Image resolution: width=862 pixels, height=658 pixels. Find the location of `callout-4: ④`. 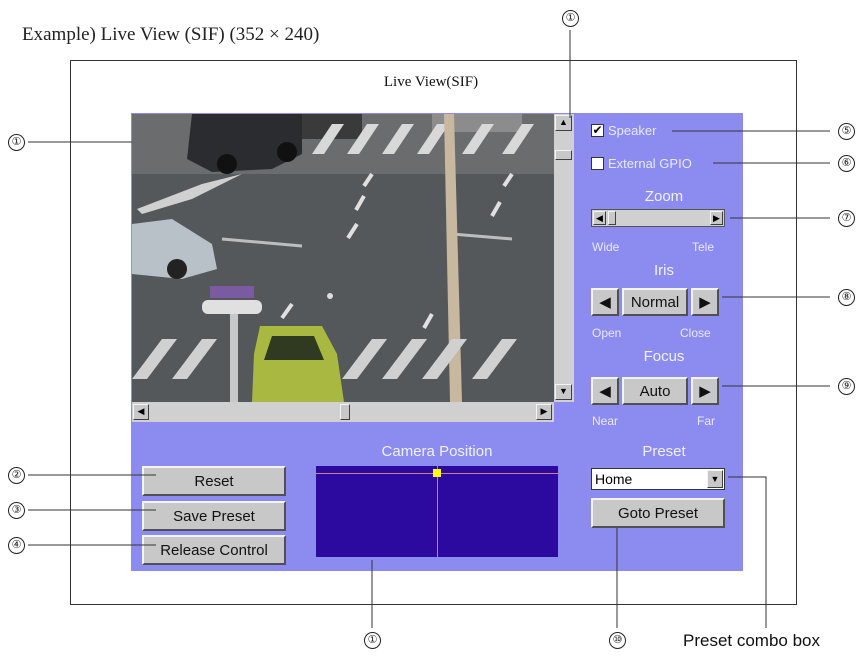

callout-4: ④ is located at coordinates (16, 545).